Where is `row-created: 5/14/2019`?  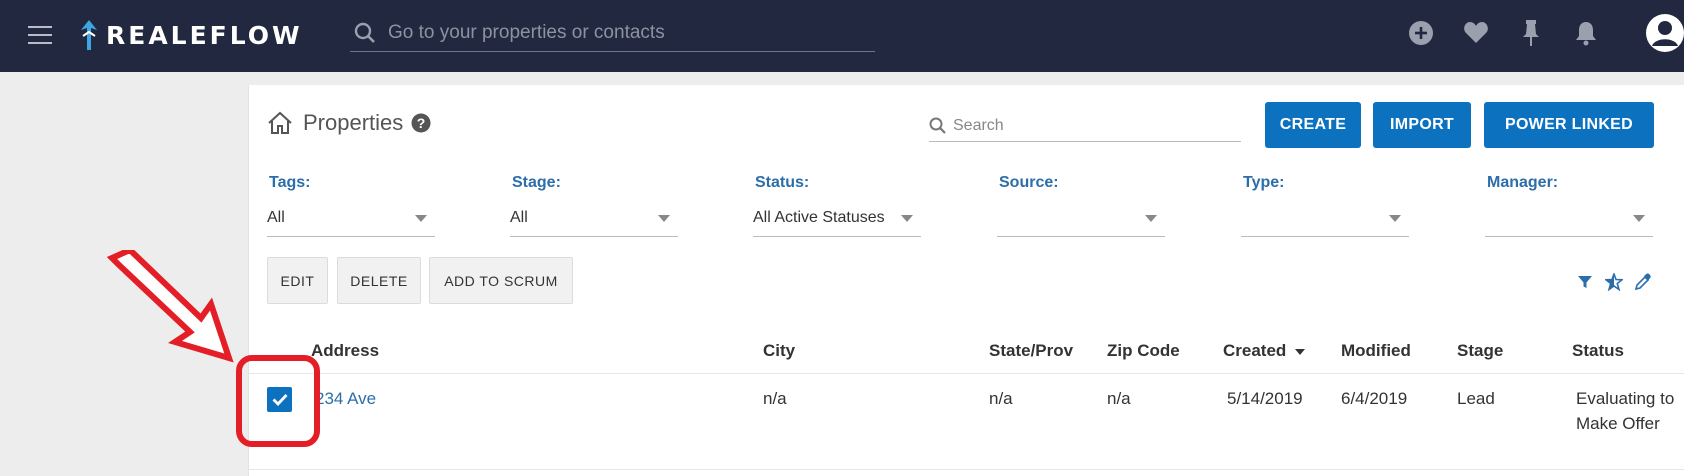
row-created: 5/14/2019 is located at coordinates (1265, 398).